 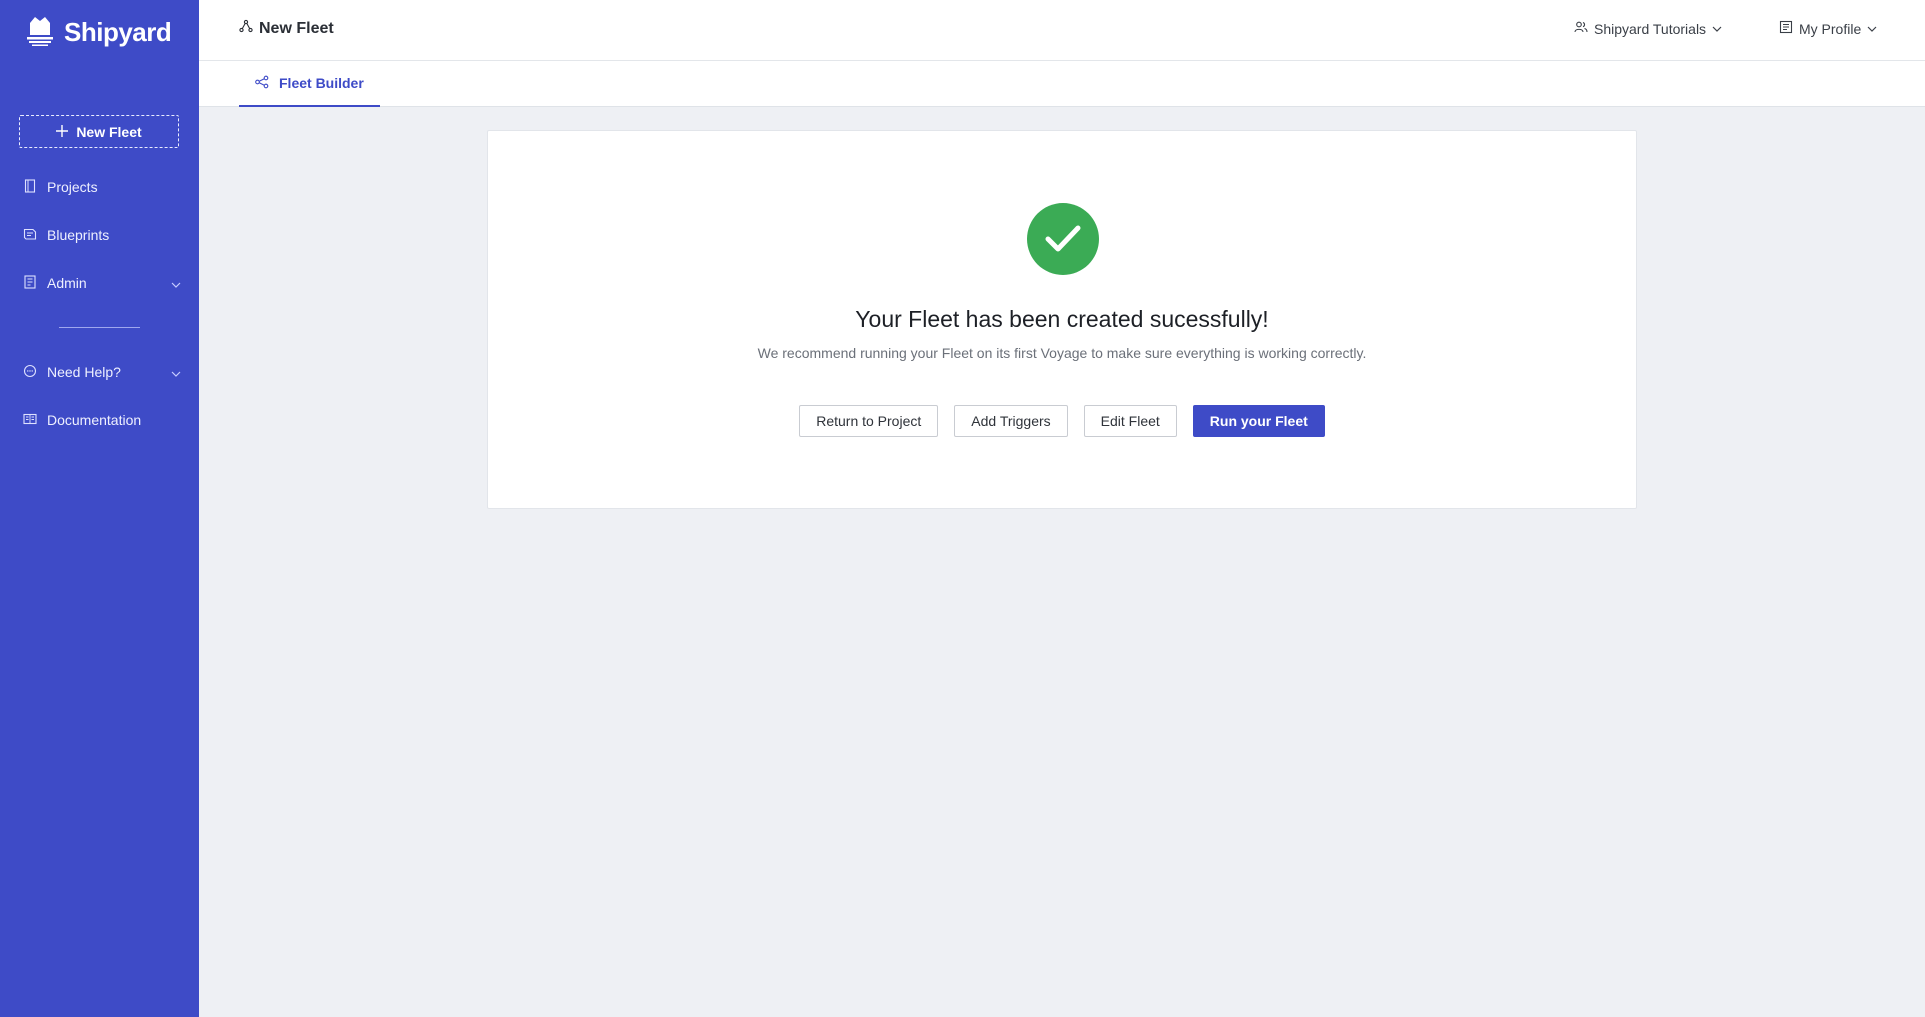 What do you see at coordinates (246, 28) in the screenshot?
I see `fleet-icon` at bounding box center [246, 28].